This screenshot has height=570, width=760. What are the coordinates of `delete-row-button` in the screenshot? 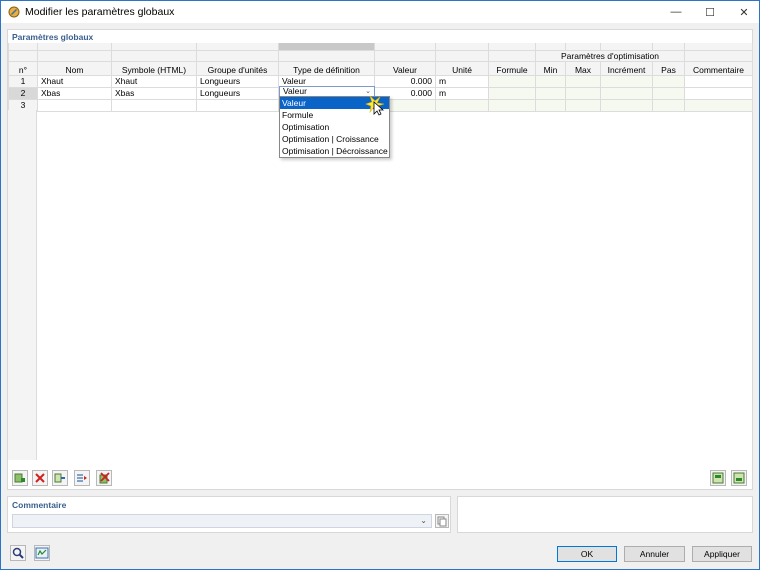 It's located at (40, 478).